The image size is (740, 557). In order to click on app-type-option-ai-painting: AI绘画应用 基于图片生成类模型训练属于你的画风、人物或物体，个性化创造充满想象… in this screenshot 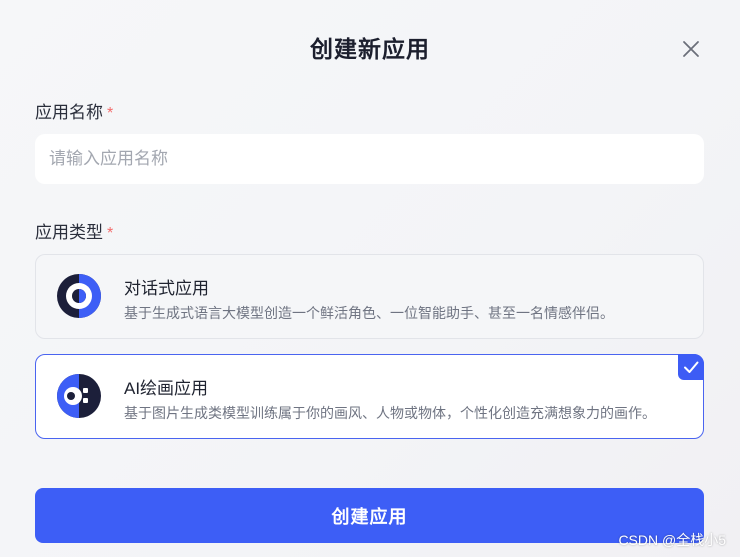, I will do `click(369, 396)`.